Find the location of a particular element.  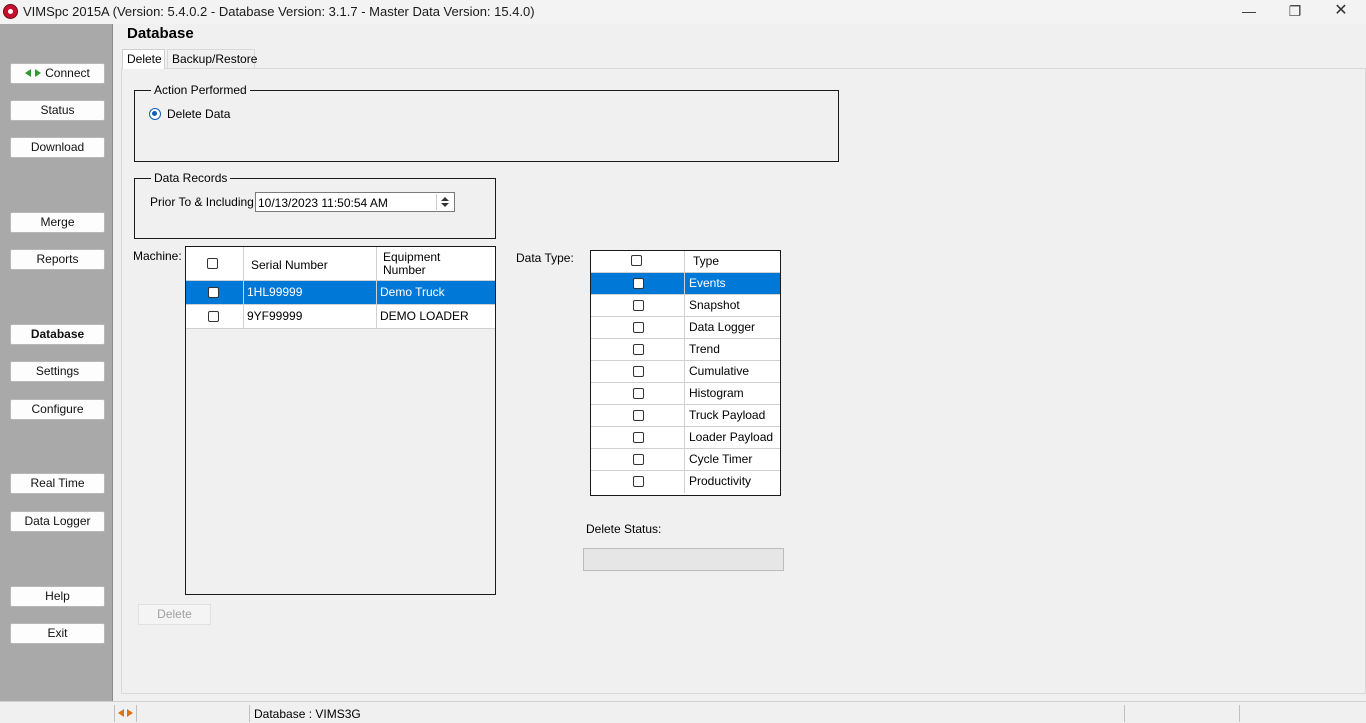

type-cell: Cumulative is located at coordinates (719, 371).